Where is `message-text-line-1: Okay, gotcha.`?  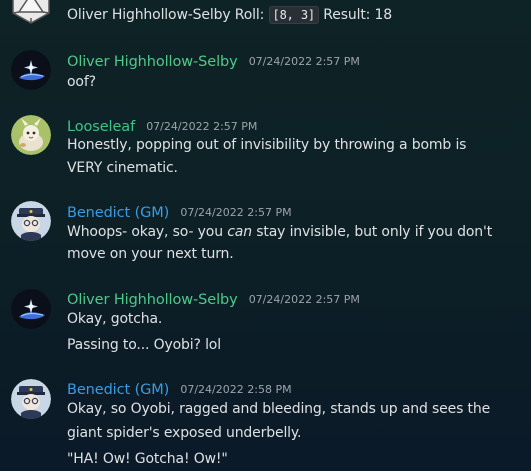 message-text-line-1: Okay, gotcha. is located at coordinates (115, 319).